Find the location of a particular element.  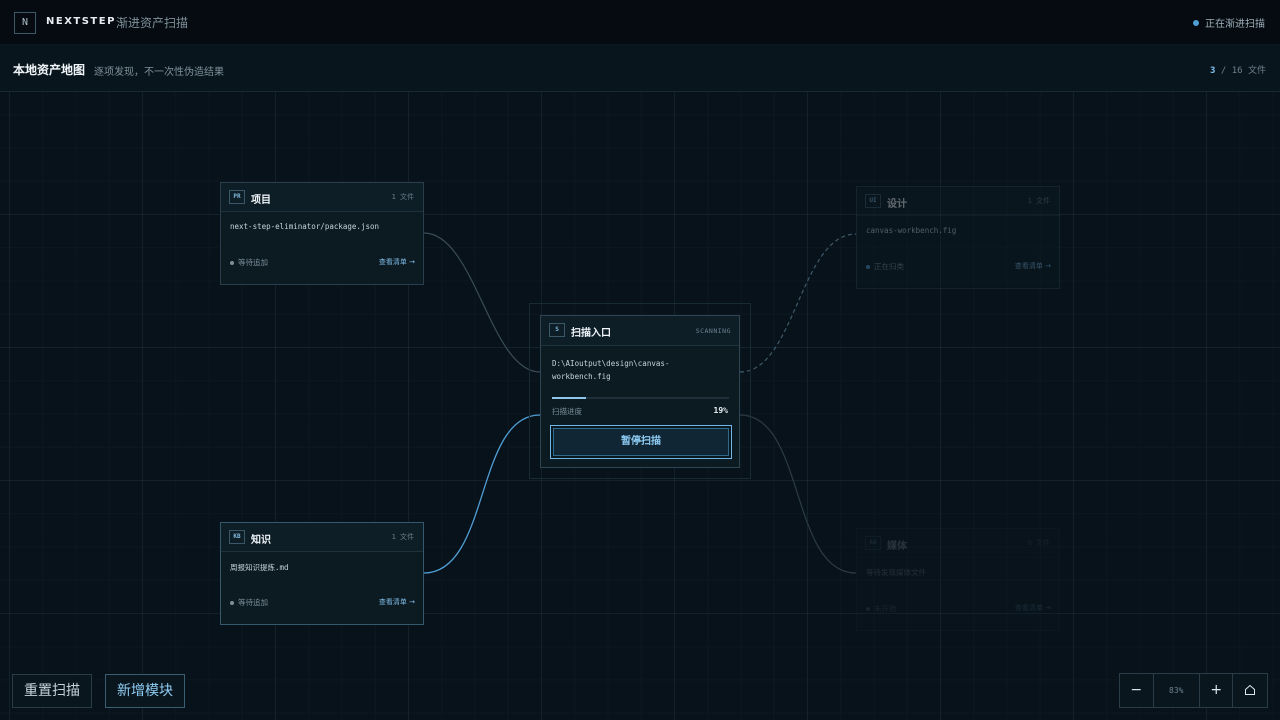

node-tag: AV is located at coordinates (873, 543).